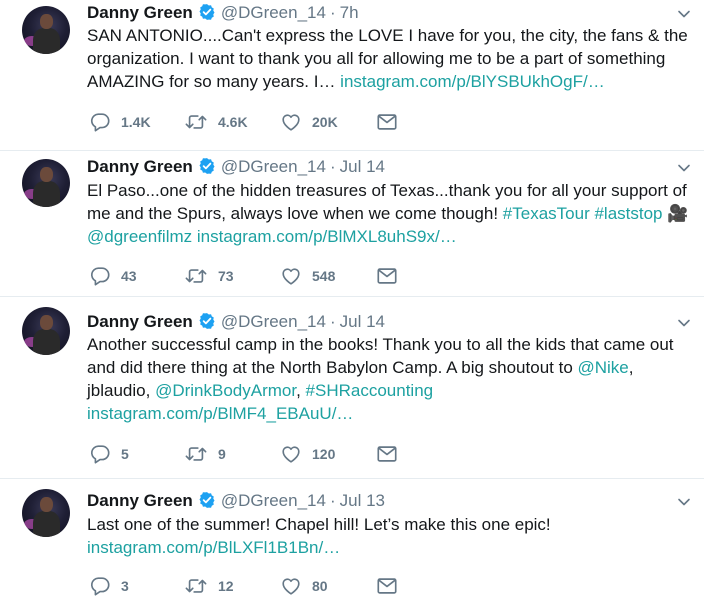 This screenshot has height=606, width=704. Describe the element at coordinates (222, 454) in the screenshot. I see `retweet-count: 9` at that location.